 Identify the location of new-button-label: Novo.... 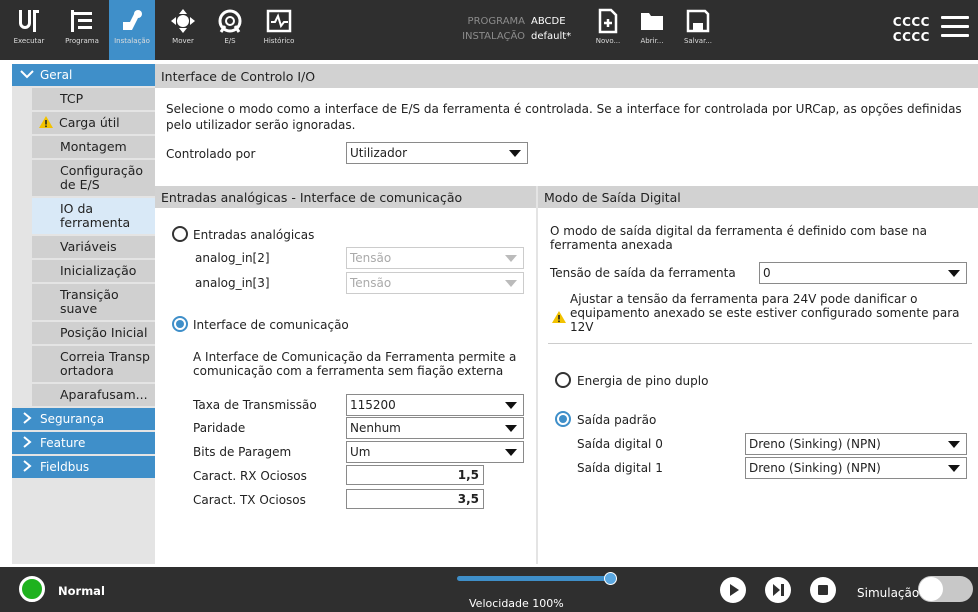
(608, 41).